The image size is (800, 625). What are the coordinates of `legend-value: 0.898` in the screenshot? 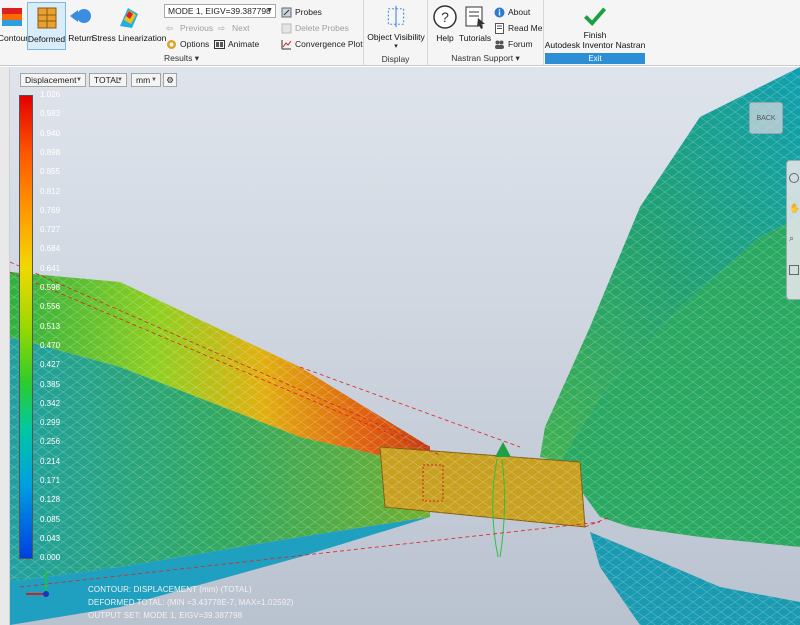 It's located at (50, 152).